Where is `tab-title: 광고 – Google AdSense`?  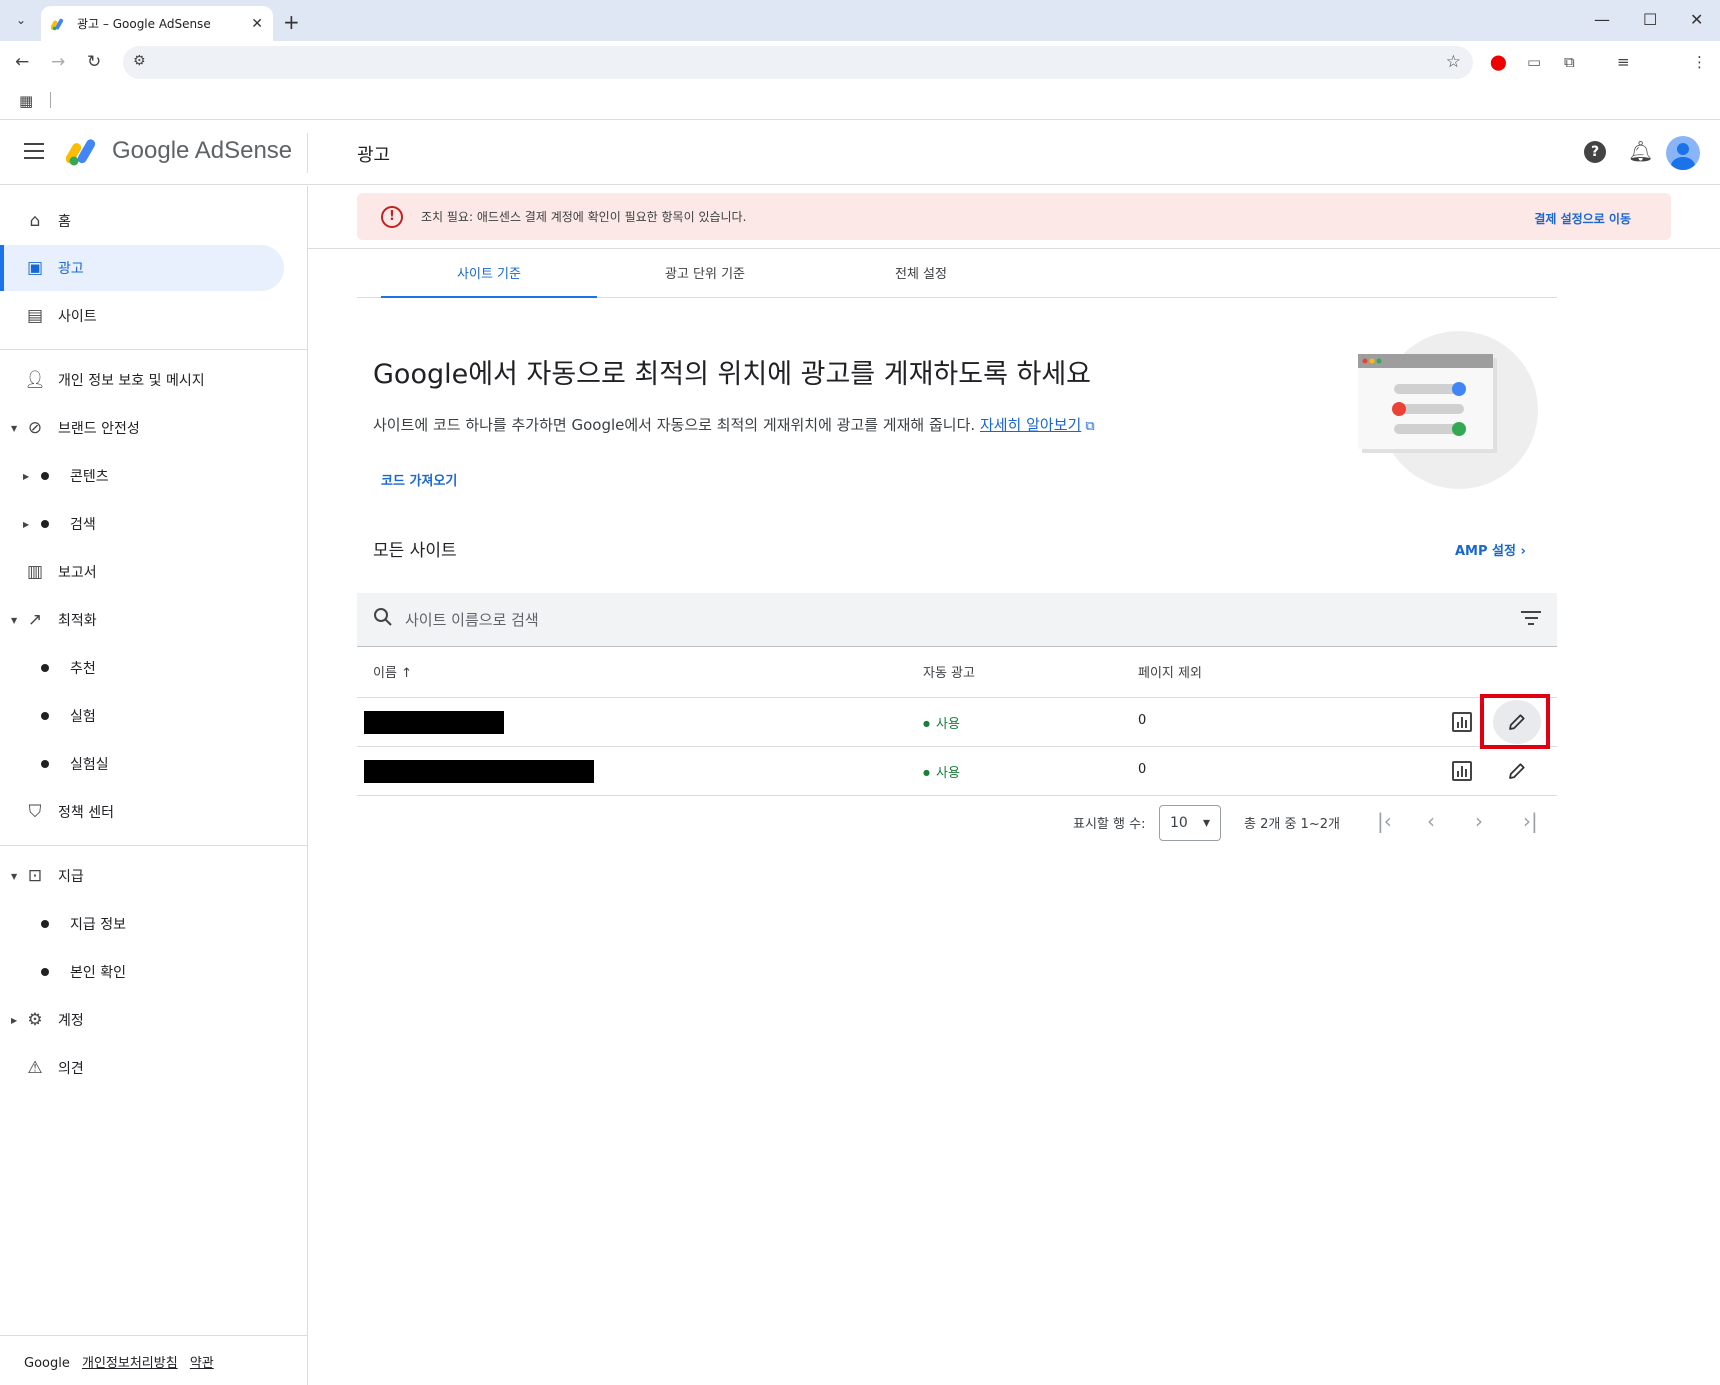 tab-title: 광고 – Google AdSense is located at coordinates (144, 24).